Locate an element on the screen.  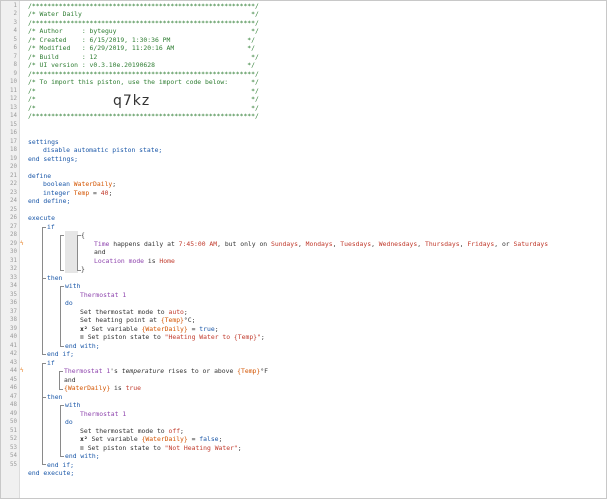
line-number: 43 is located at coordinates (13, 362).